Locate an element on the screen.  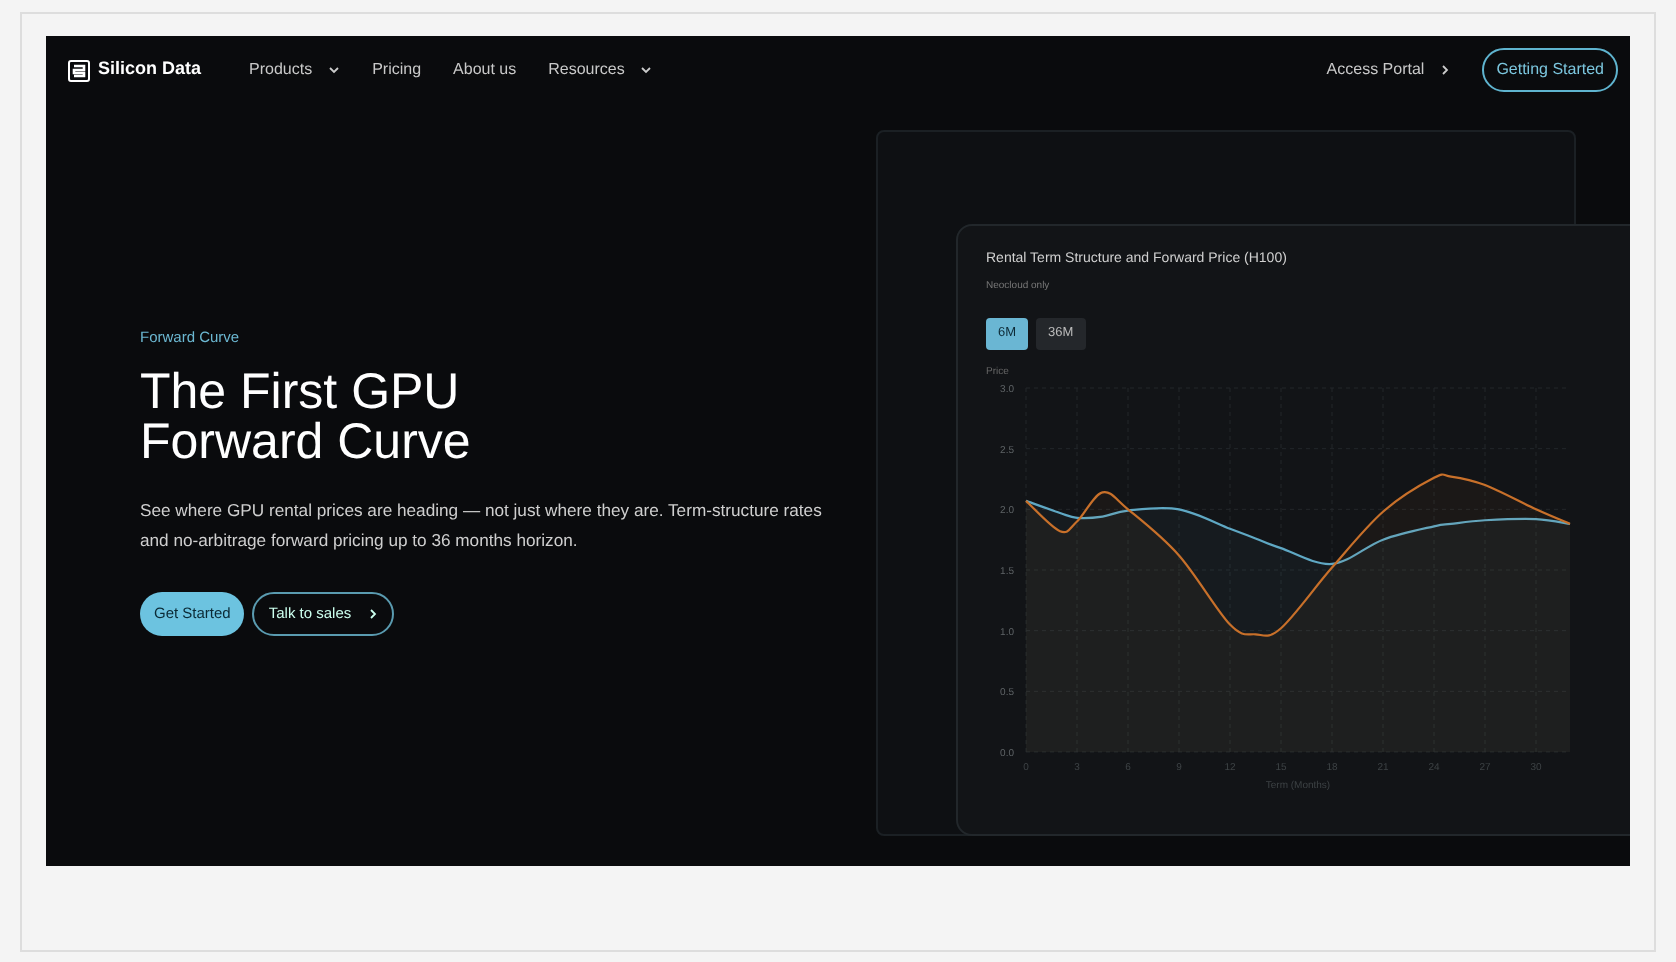
hero-title: The First GPU Forward Curve is located at coordinates (306, 418).